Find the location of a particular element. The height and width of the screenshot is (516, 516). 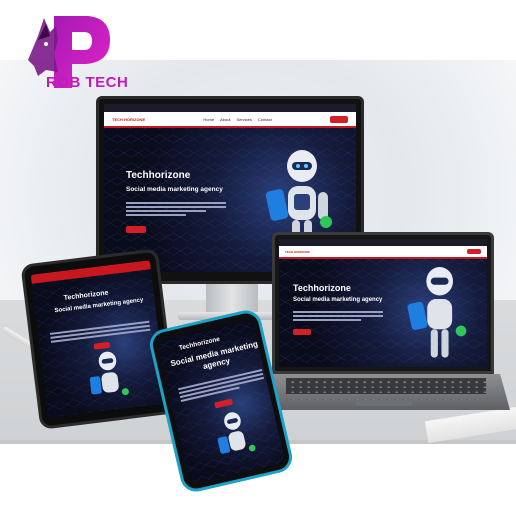

monitor-stand-neck is located at coordinates (232, 299).